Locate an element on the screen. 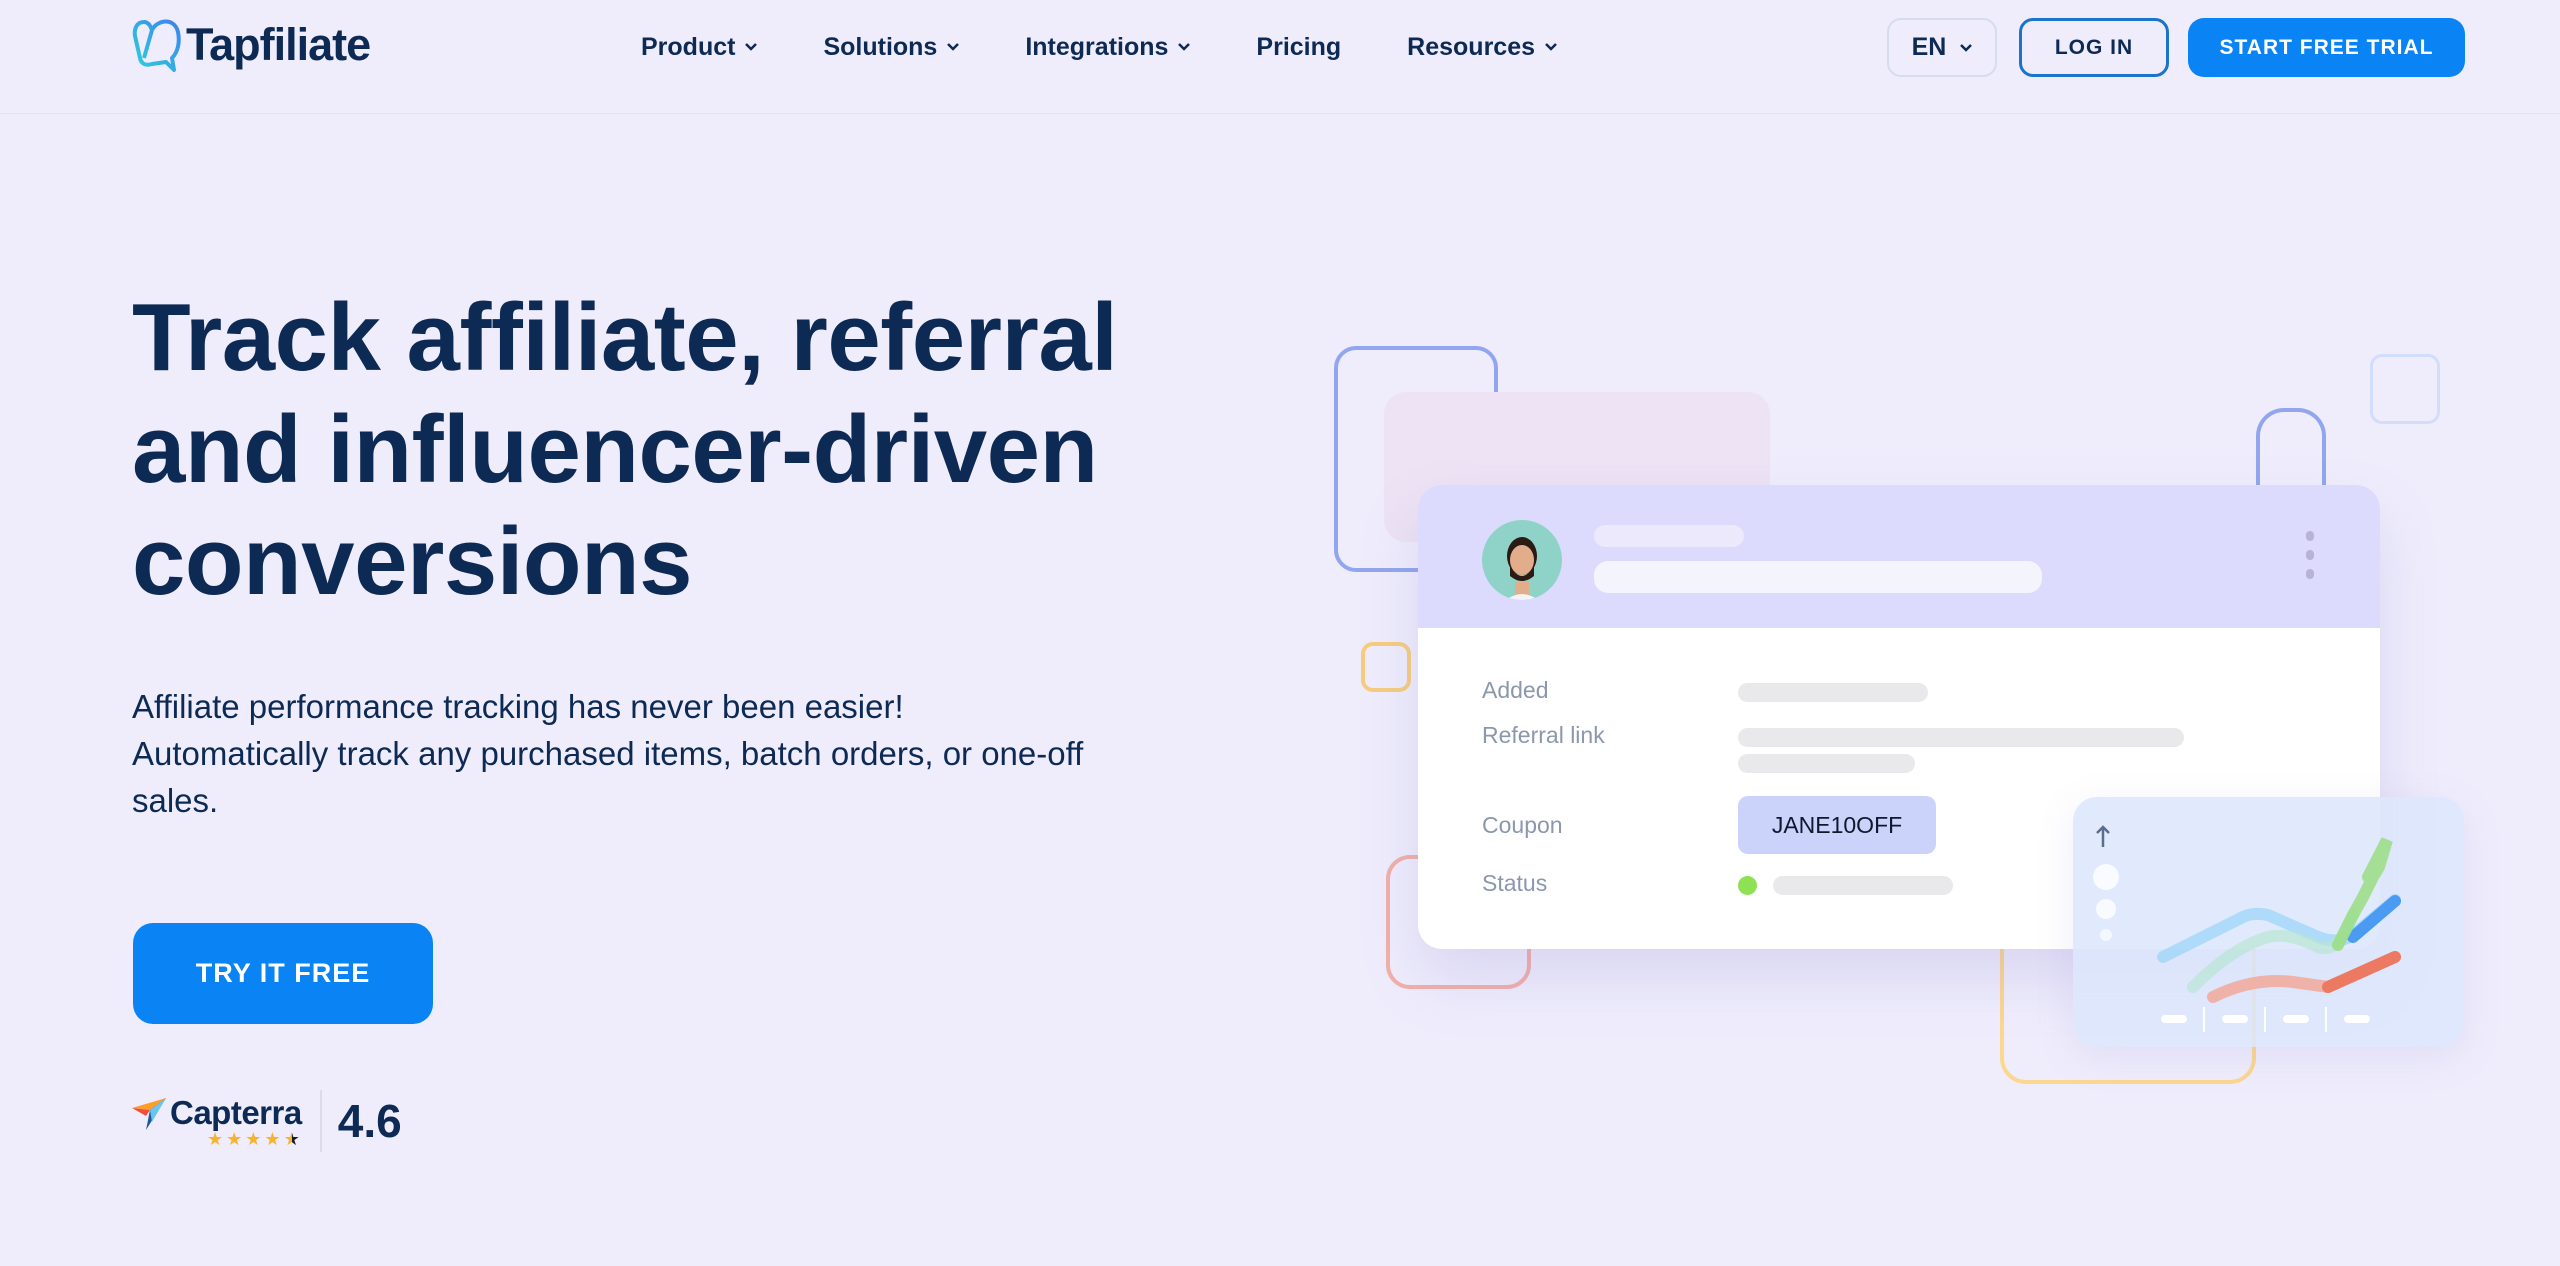 This screenshot has width=2560, height=1266. headline-line: Track affiliate, referral is located at coordinates (625, 337).